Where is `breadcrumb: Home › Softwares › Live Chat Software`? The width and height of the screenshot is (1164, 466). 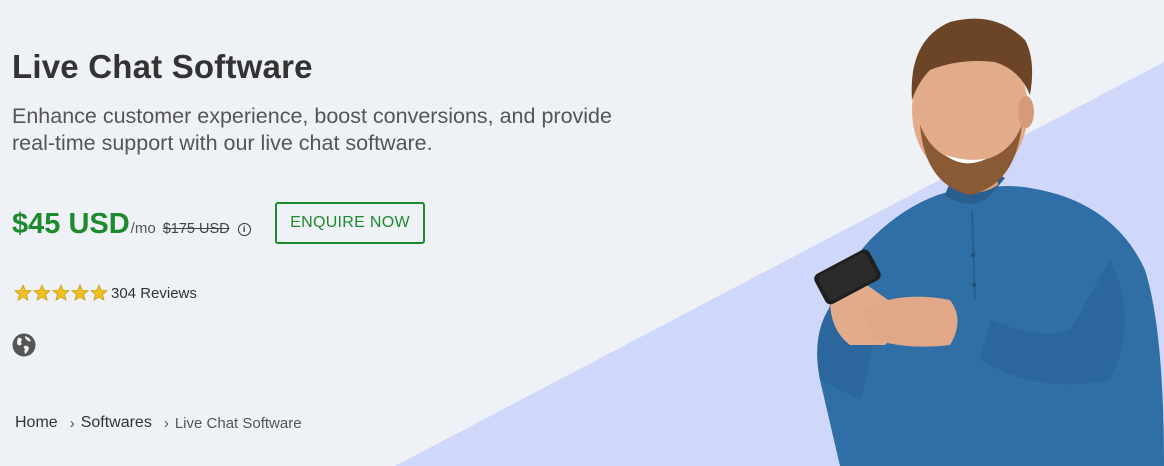 breadcrumb: Home › Softwares › Live Chat Software is located at coordinates (158, 423).